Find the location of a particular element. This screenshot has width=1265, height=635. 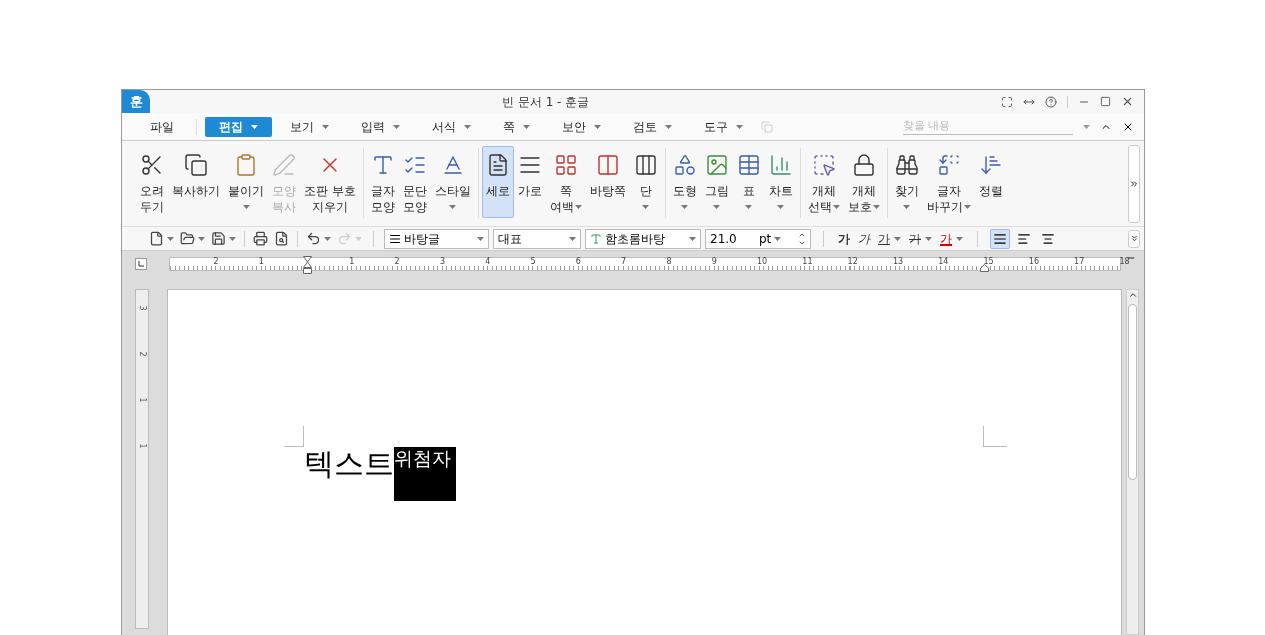

close-icon is located at coordinates (1127, 101).